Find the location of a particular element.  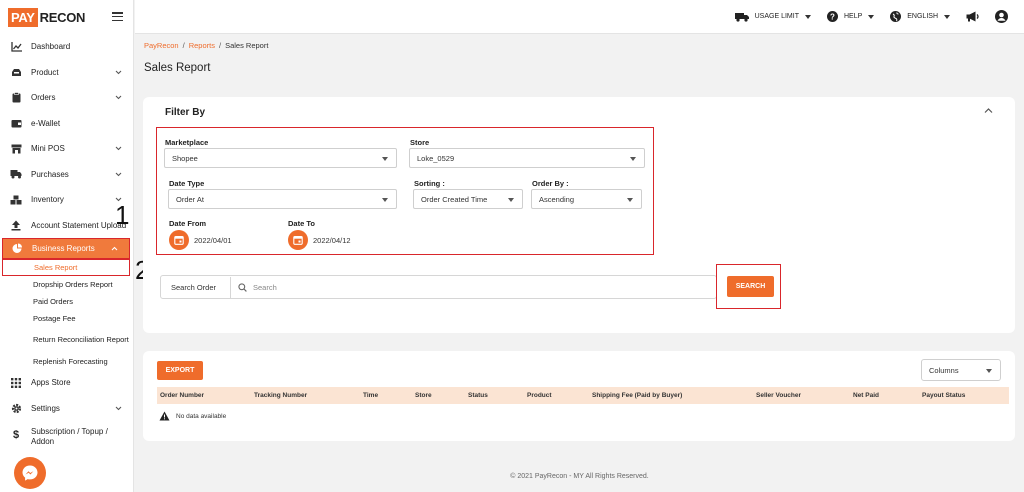

user-profile-button is located at coordinates (1001, 16).